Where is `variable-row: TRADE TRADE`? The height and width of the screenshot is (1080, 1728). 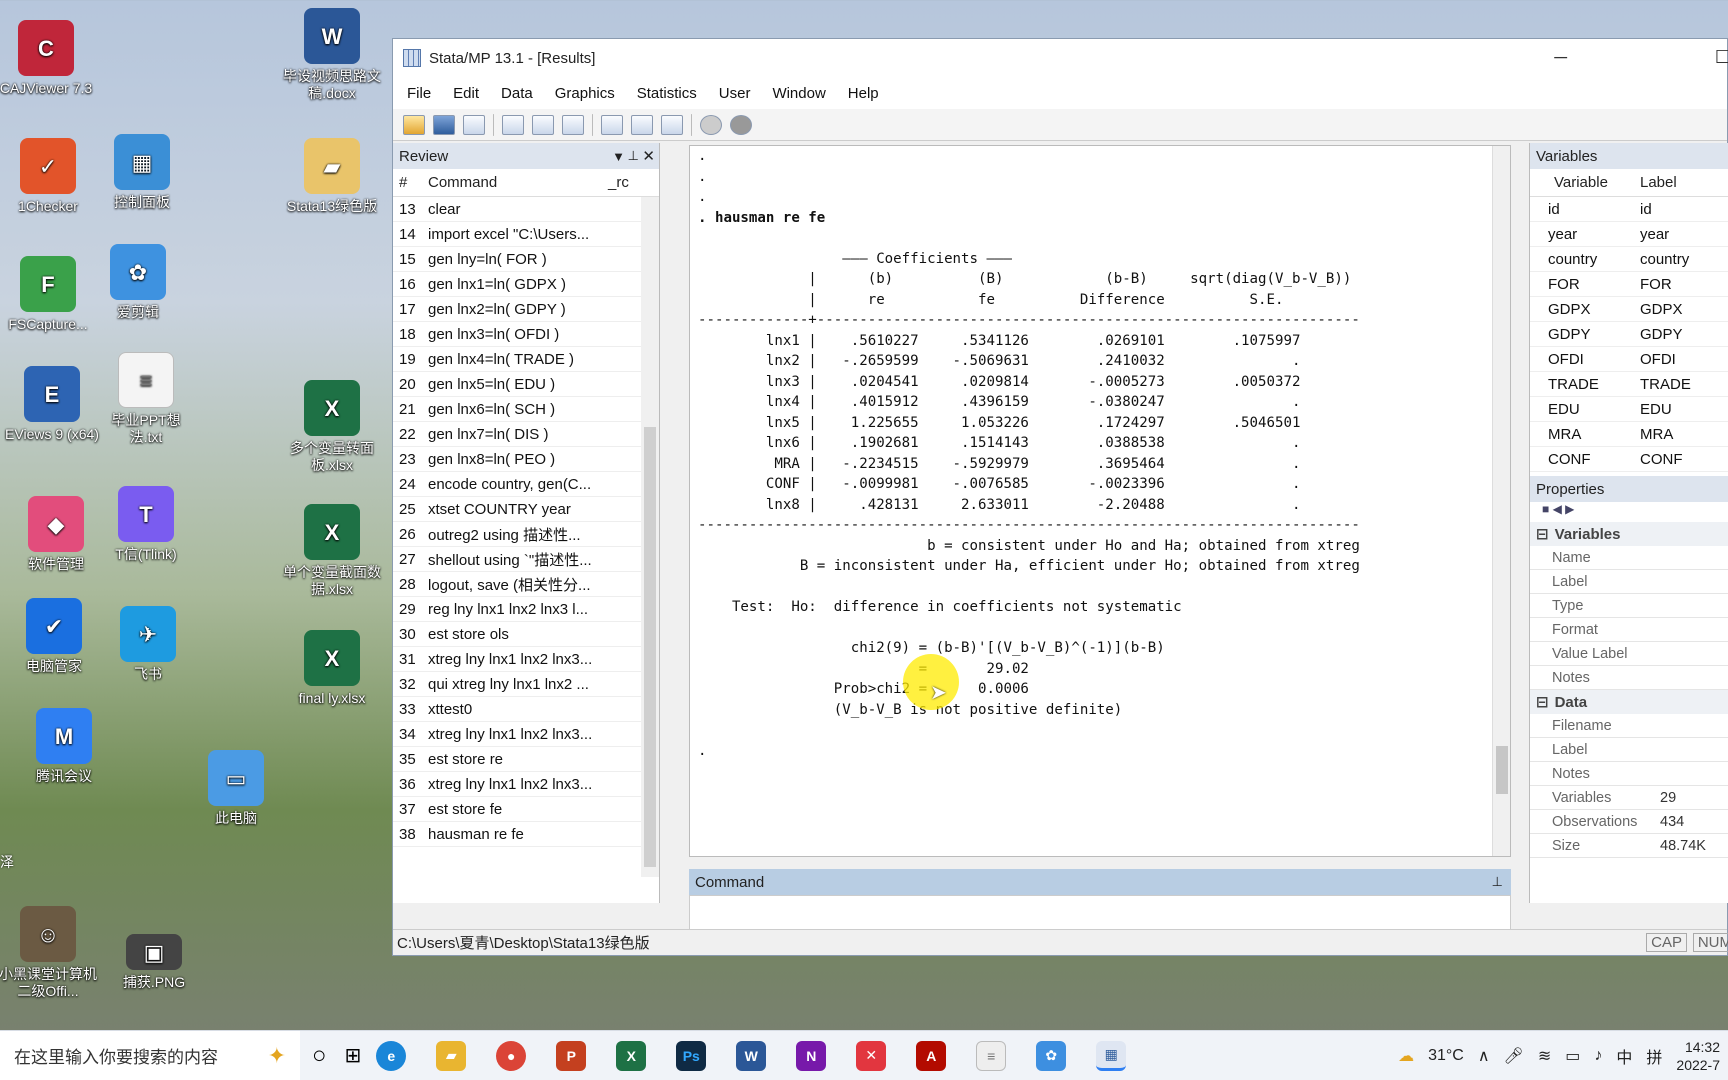
variable-row: TRADE TRADE is located at coordinates (1629, 384).